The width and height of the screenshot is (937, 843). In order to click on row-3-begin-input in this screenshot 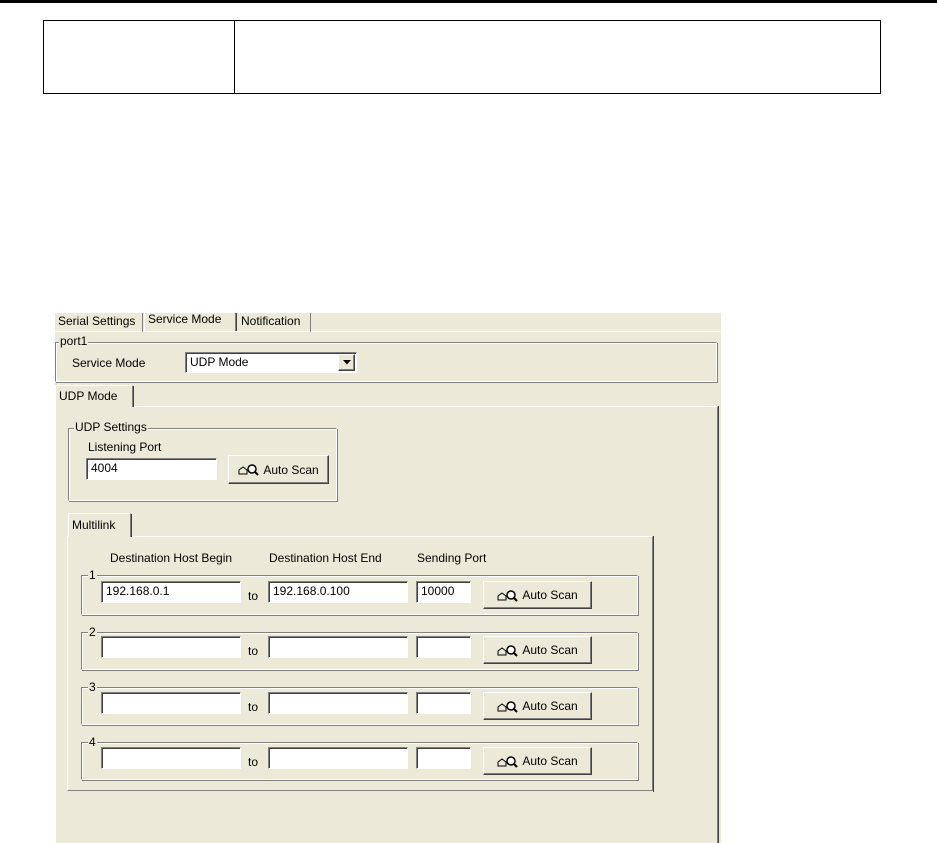, I will do `click(171, 703)`.